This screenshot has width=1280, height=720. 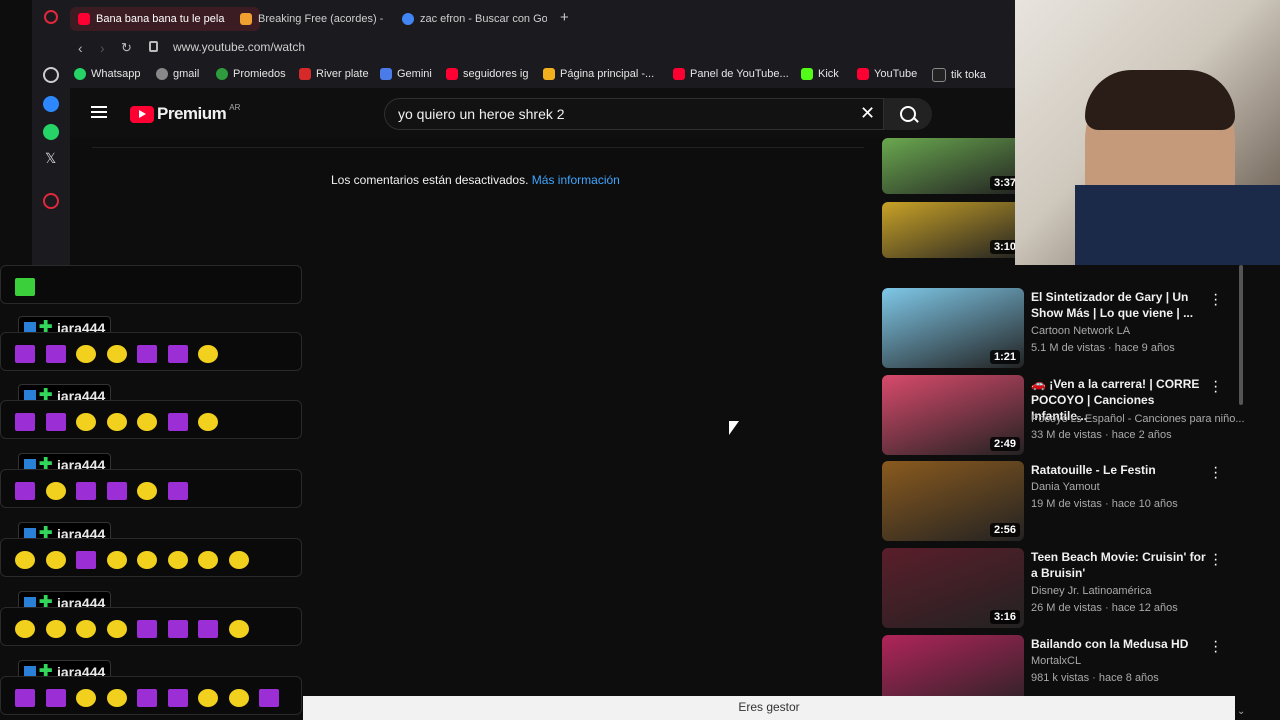 I want to click on messenger-icon, so click(x=51, y=104).